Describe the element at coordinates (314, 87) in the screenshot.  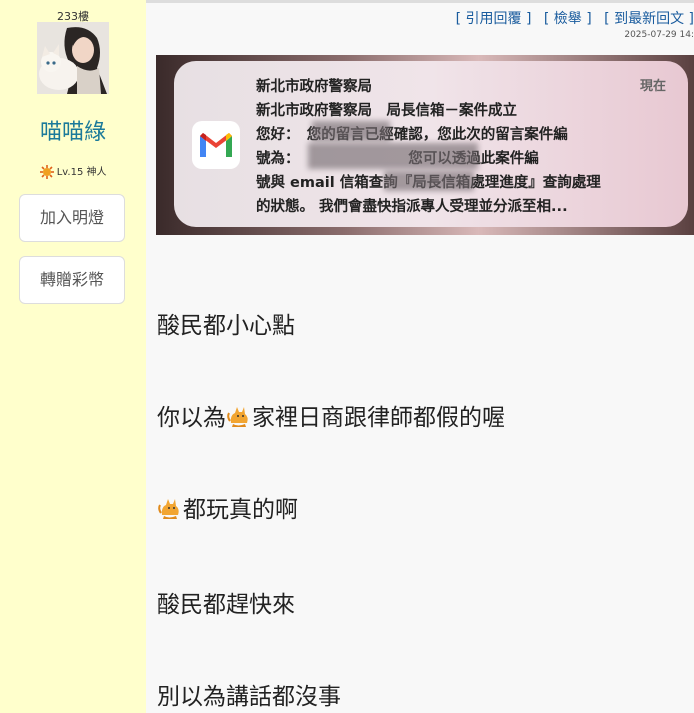
I see `notification-sender: 新北市政府警察局` at that location.